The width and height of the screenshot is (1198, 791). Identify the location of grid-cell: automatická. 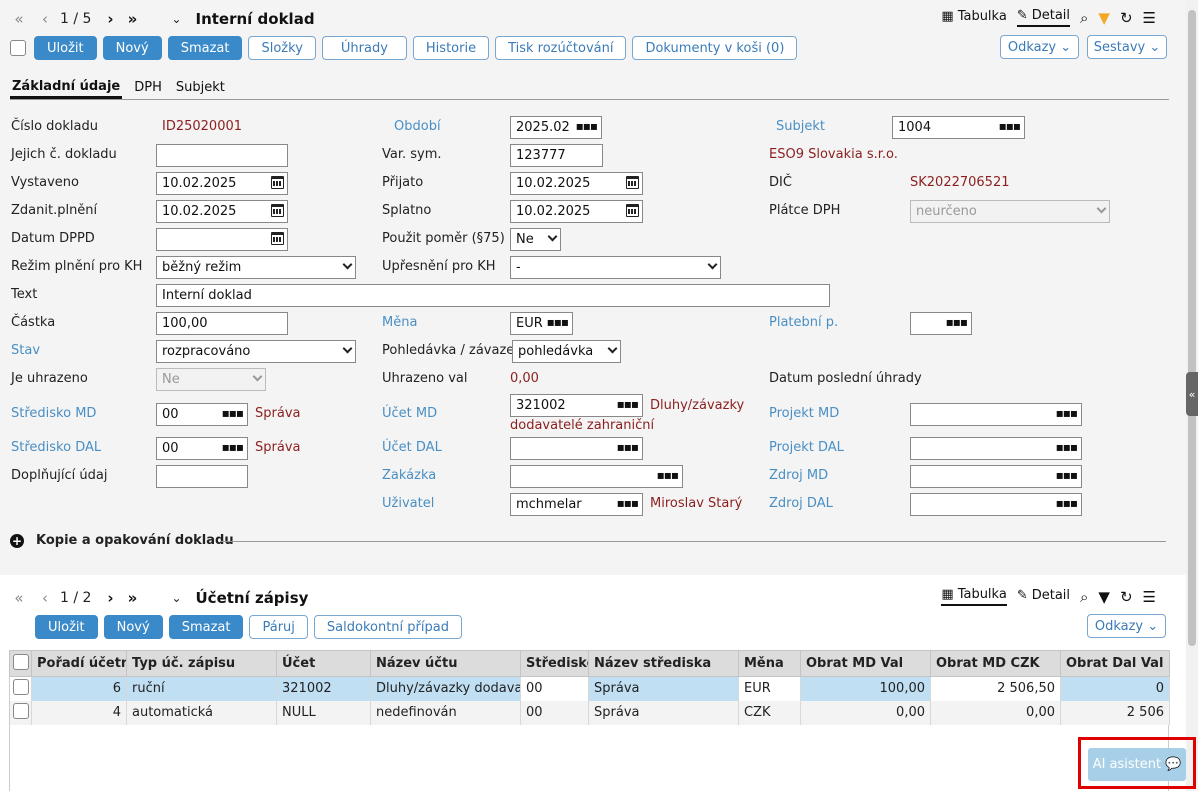
(201, 712).